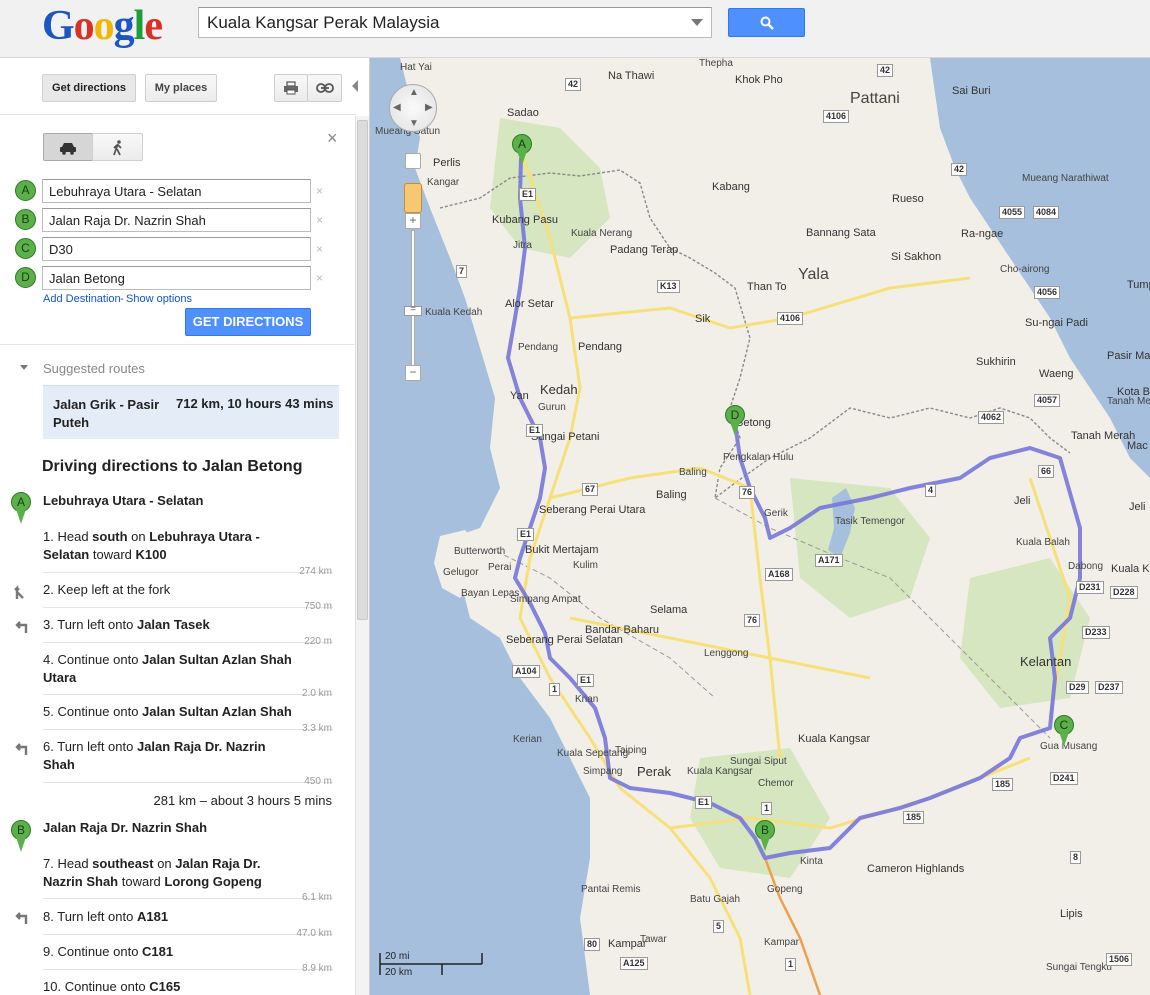  I want to click on road-shield: D231, so click(1090, 587).